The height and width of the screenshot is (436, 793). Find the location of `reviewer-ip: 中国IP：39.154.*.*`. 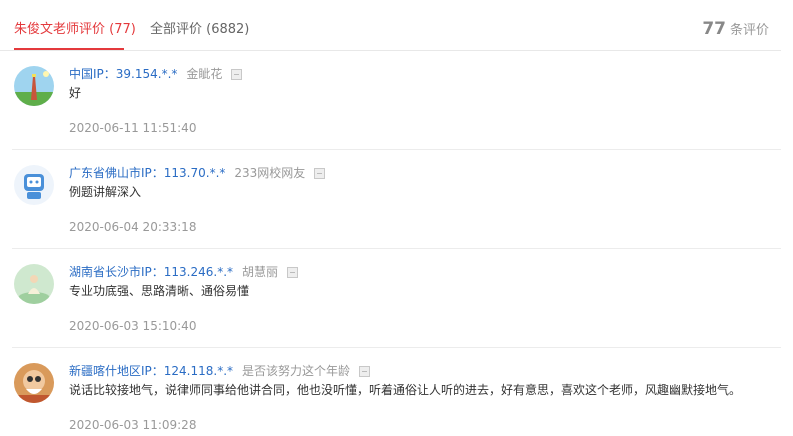

reviewer-ip: 中国IP：39.154.*.* is located at coordinates (123, 74).